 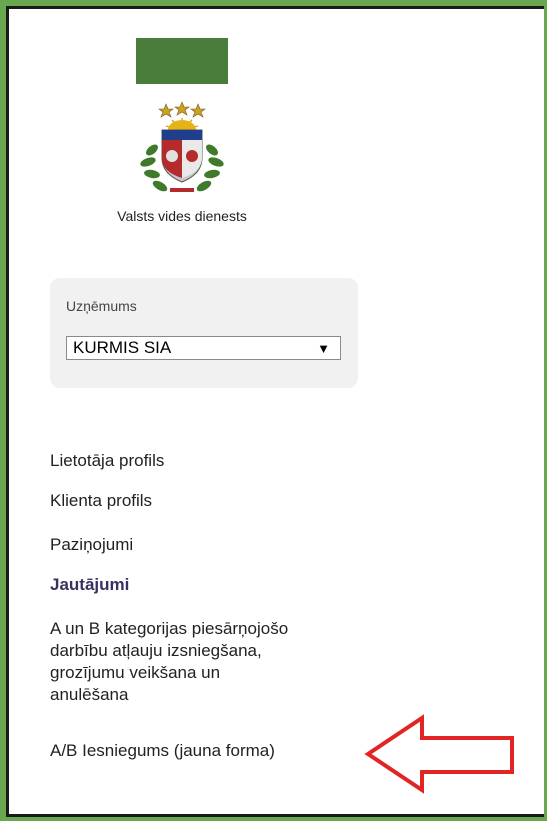 I want to click on nav-item-user-profile: Lietotāja profils, so click(x=107, y=461).